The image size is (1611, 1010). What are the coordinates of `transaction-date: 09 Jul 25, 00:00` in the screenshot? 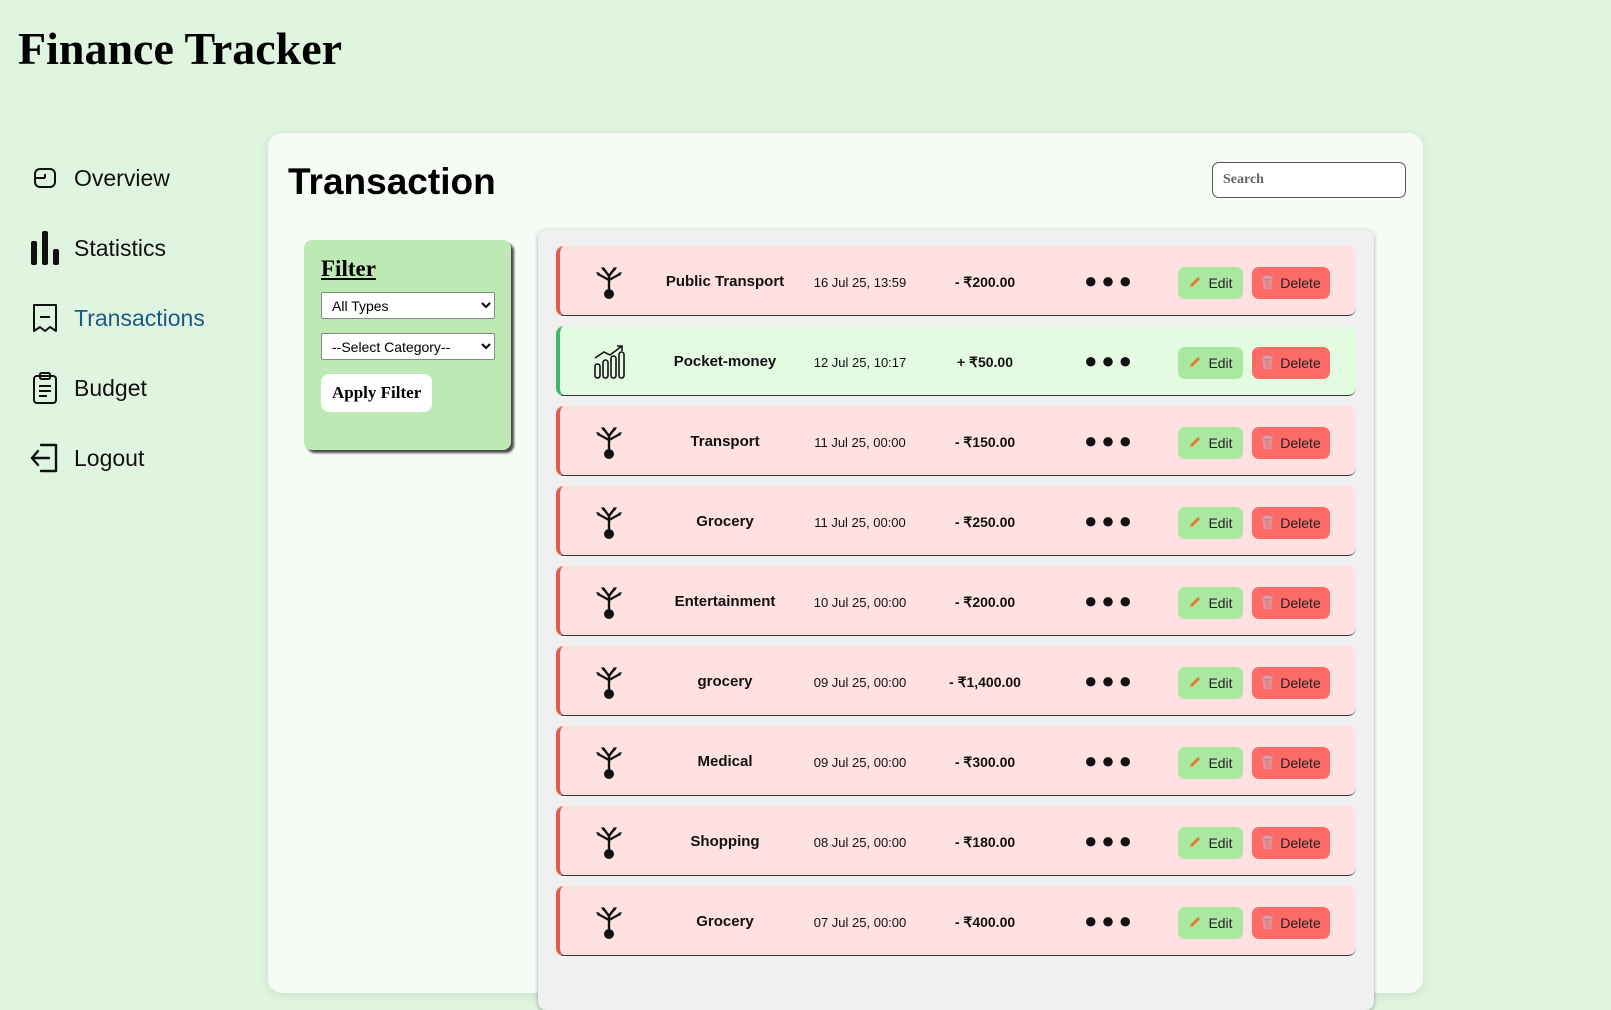 It's located at (860, 762).